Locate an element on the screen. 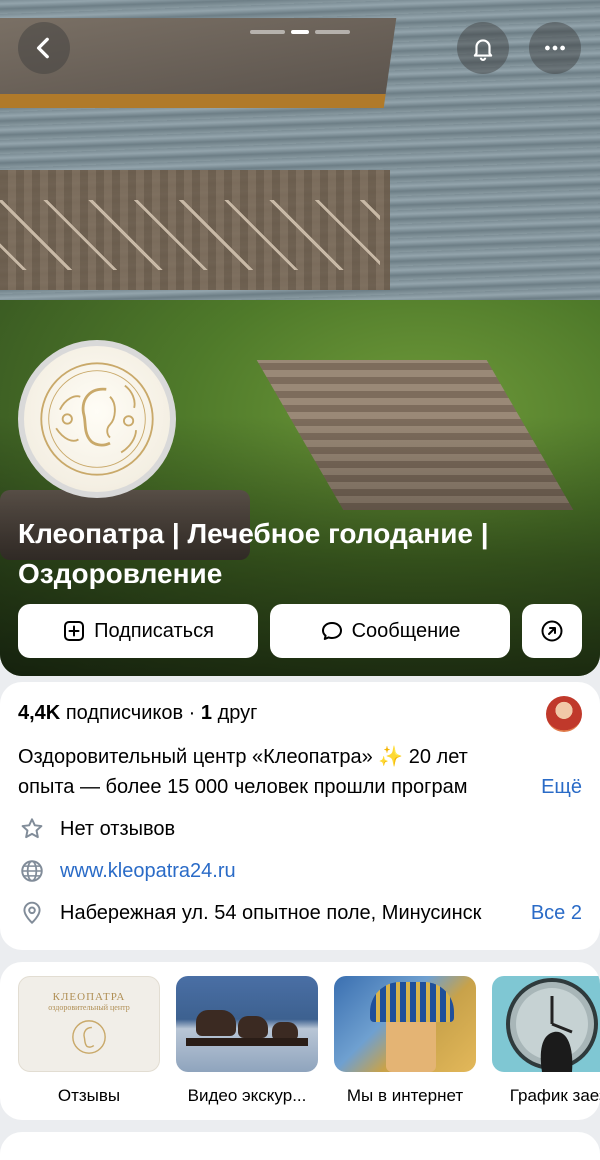 The image size is (600, 1160). website-row: www.kleopatra24.ru is located at coordinates (300, 871).